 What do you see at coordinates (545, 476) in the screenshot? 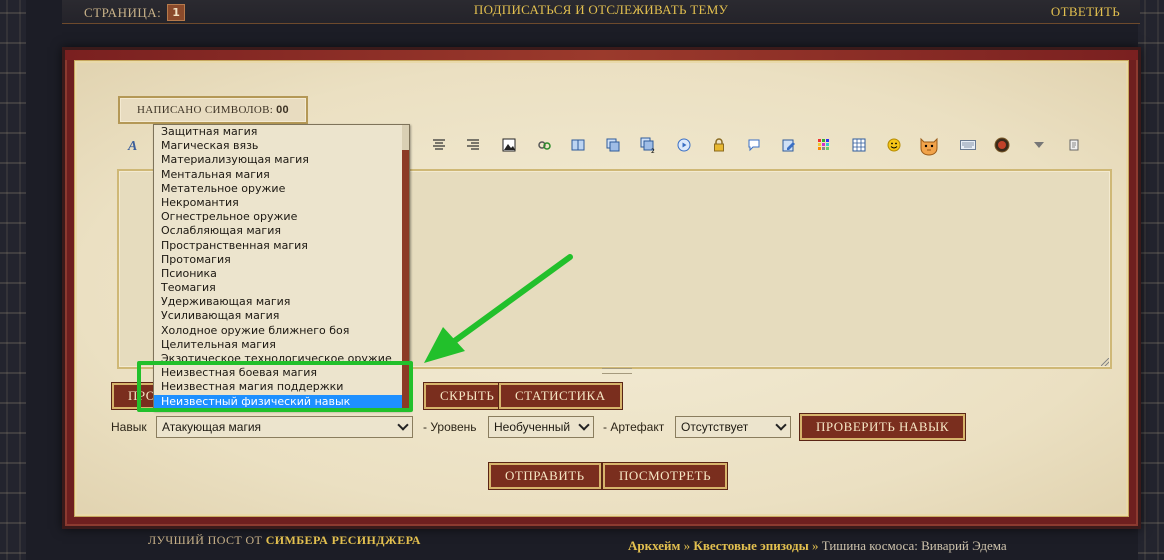
I see `send-button: ОТПРАВИТЬ` at bounding box center [545, 476].